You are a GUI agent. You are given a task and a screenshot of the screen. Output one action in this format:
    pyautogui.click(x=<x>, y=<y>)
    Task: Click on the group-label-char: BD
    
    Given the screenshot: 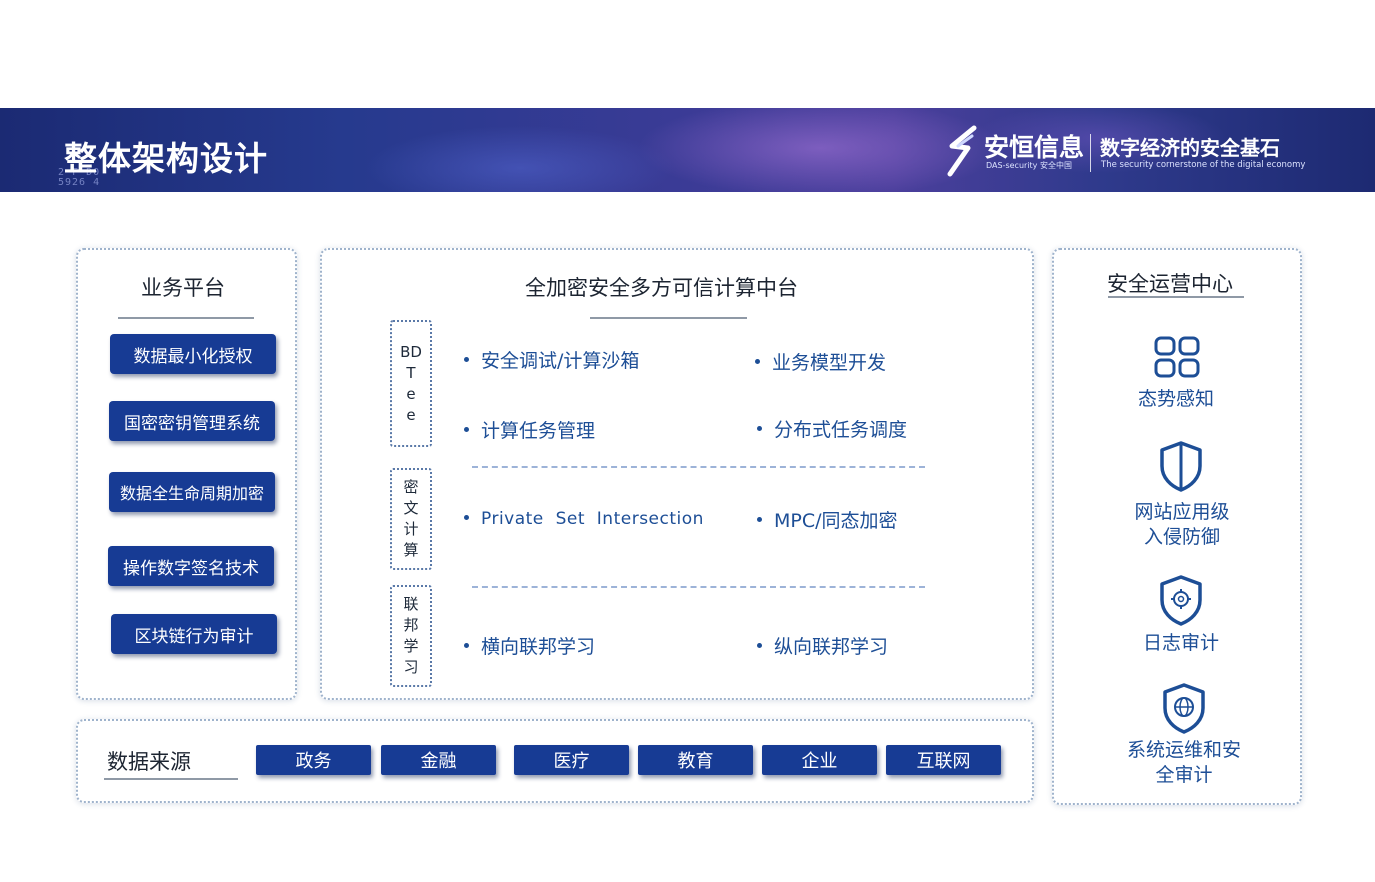 What is the action you would take?
    pyautogui.click(x=411, y=351)
    